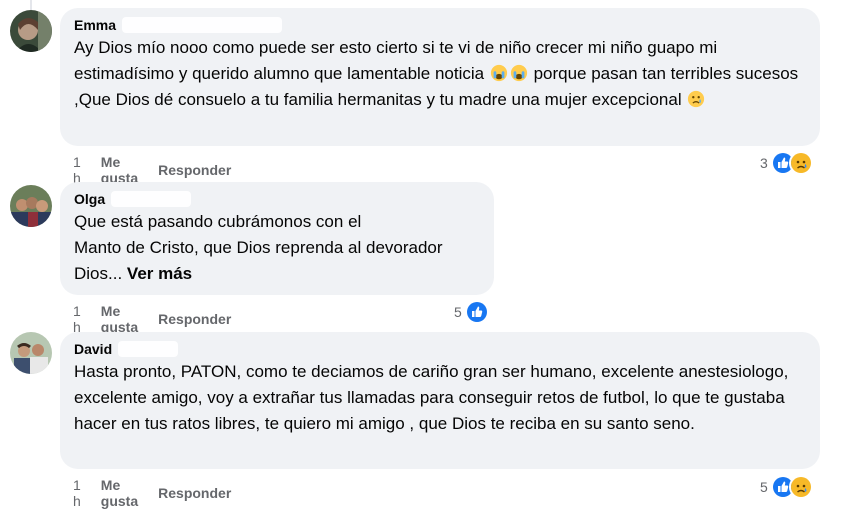 This screenshot has height=509, width=842. Describe the element at coordinates (31, 5) in the screenshot. I see `thread-line` at that location.